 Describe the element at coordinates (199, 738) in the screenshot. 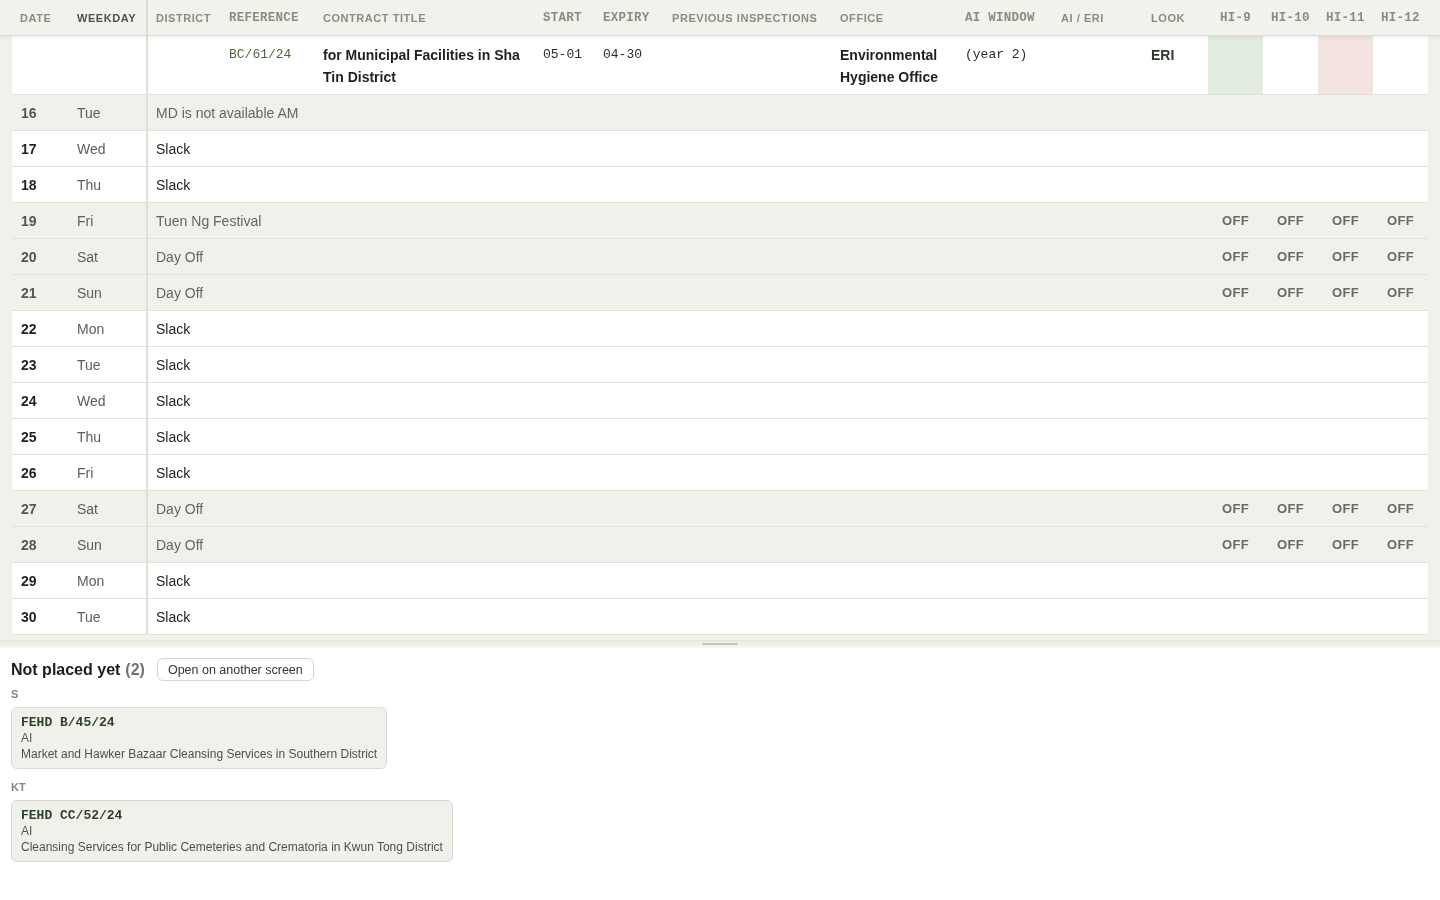

I see `contract-card: FEHD B/45/24 AI Market and Hawker Bazaar Cleansing Services in Southern District` at that location.